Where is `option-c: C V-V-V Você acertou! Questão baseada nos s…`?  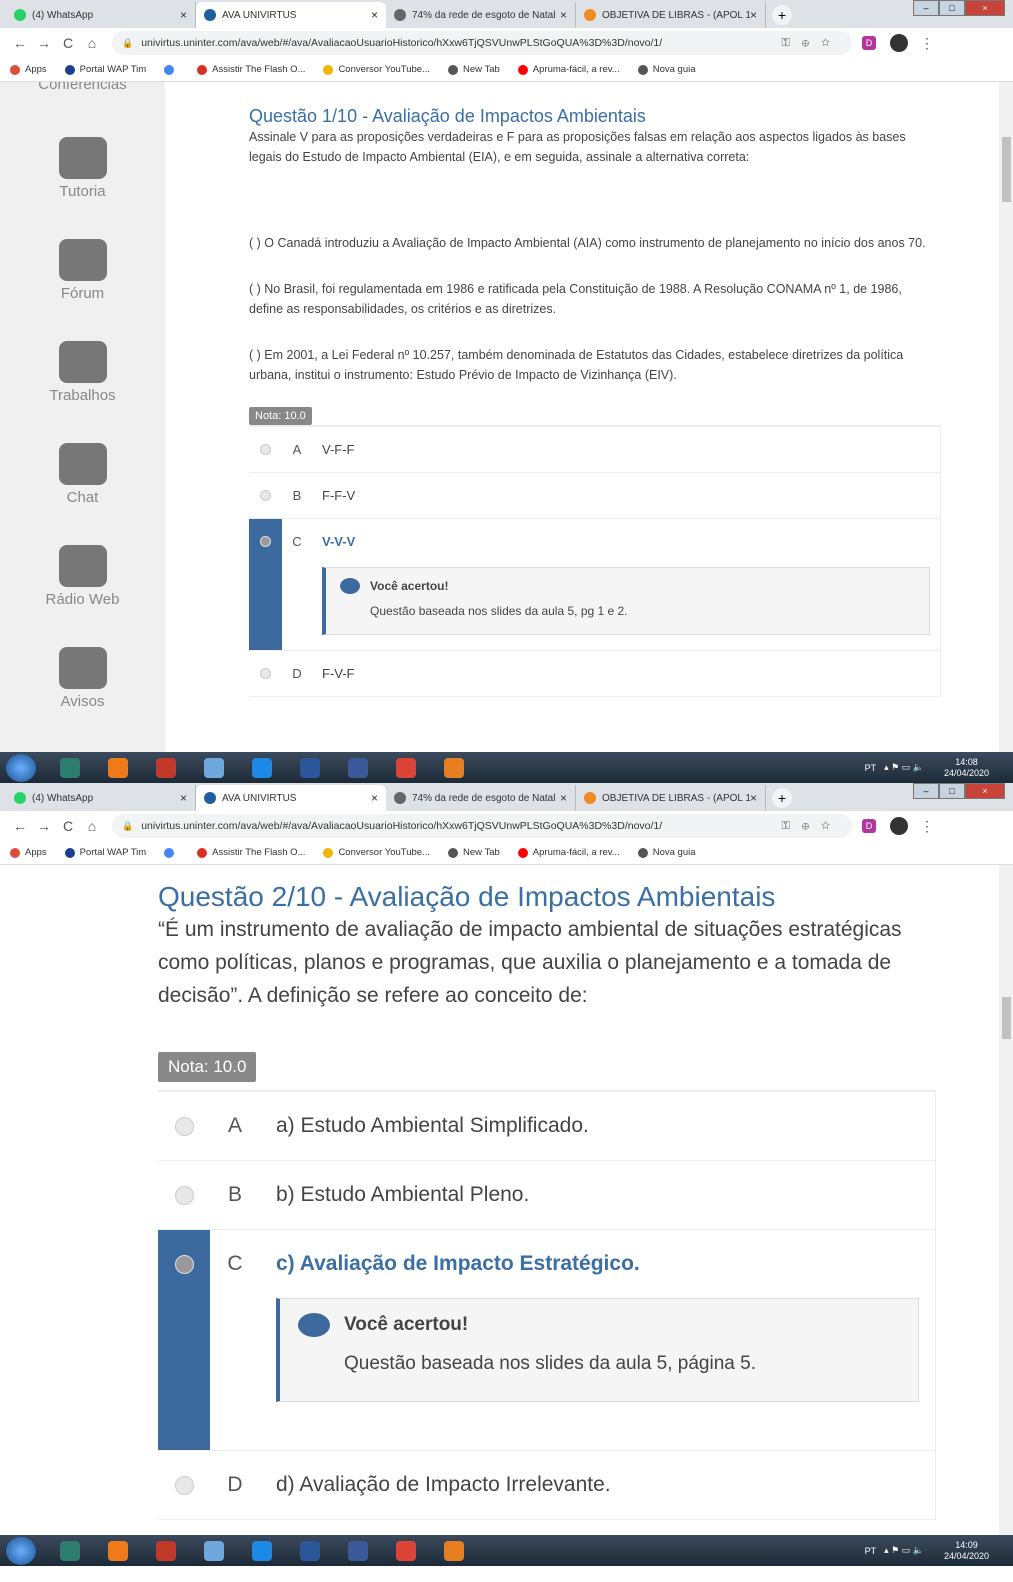
option-c: C V-V-V Você acertou! Questão baseada nos s… is located at coordinates (594, 584).